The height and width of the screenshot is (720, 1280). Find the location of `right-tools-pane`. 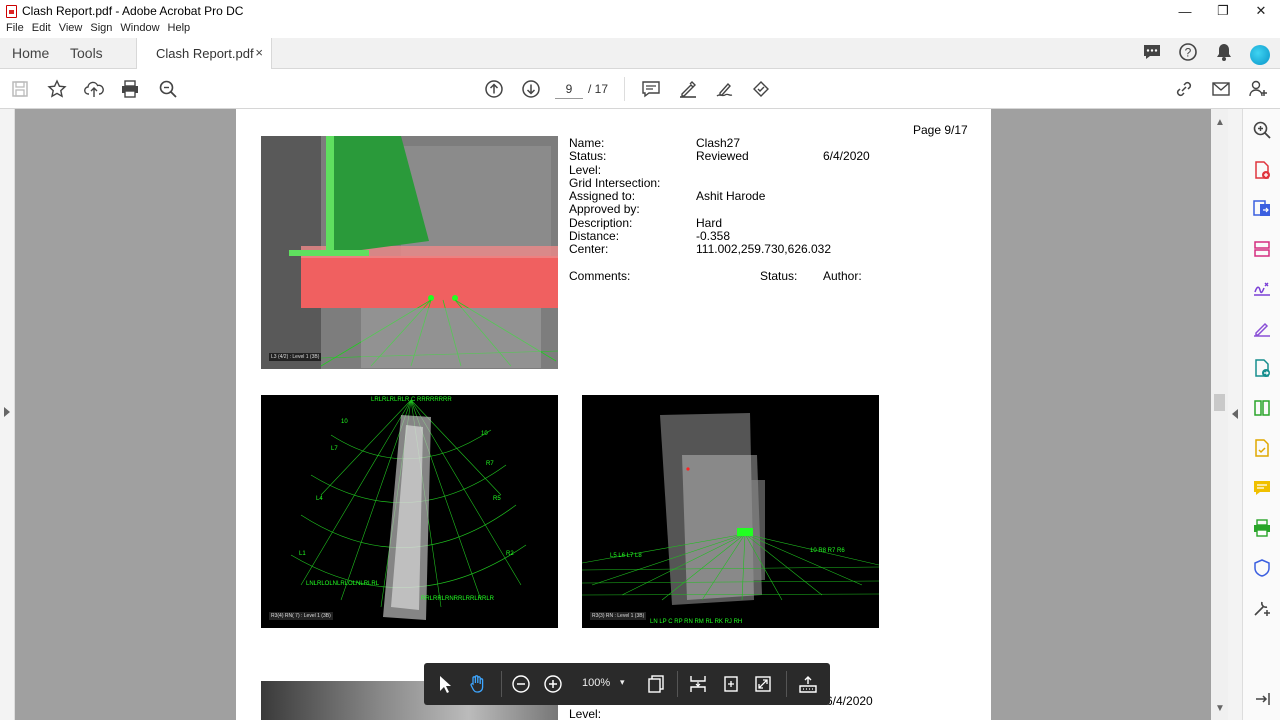

right-tools-pane is located at coordinates (1261, 414).